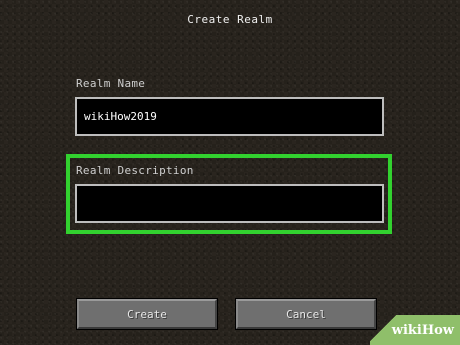  I want to click on wikihow-watermark: wikiHow, so click(415, 330).